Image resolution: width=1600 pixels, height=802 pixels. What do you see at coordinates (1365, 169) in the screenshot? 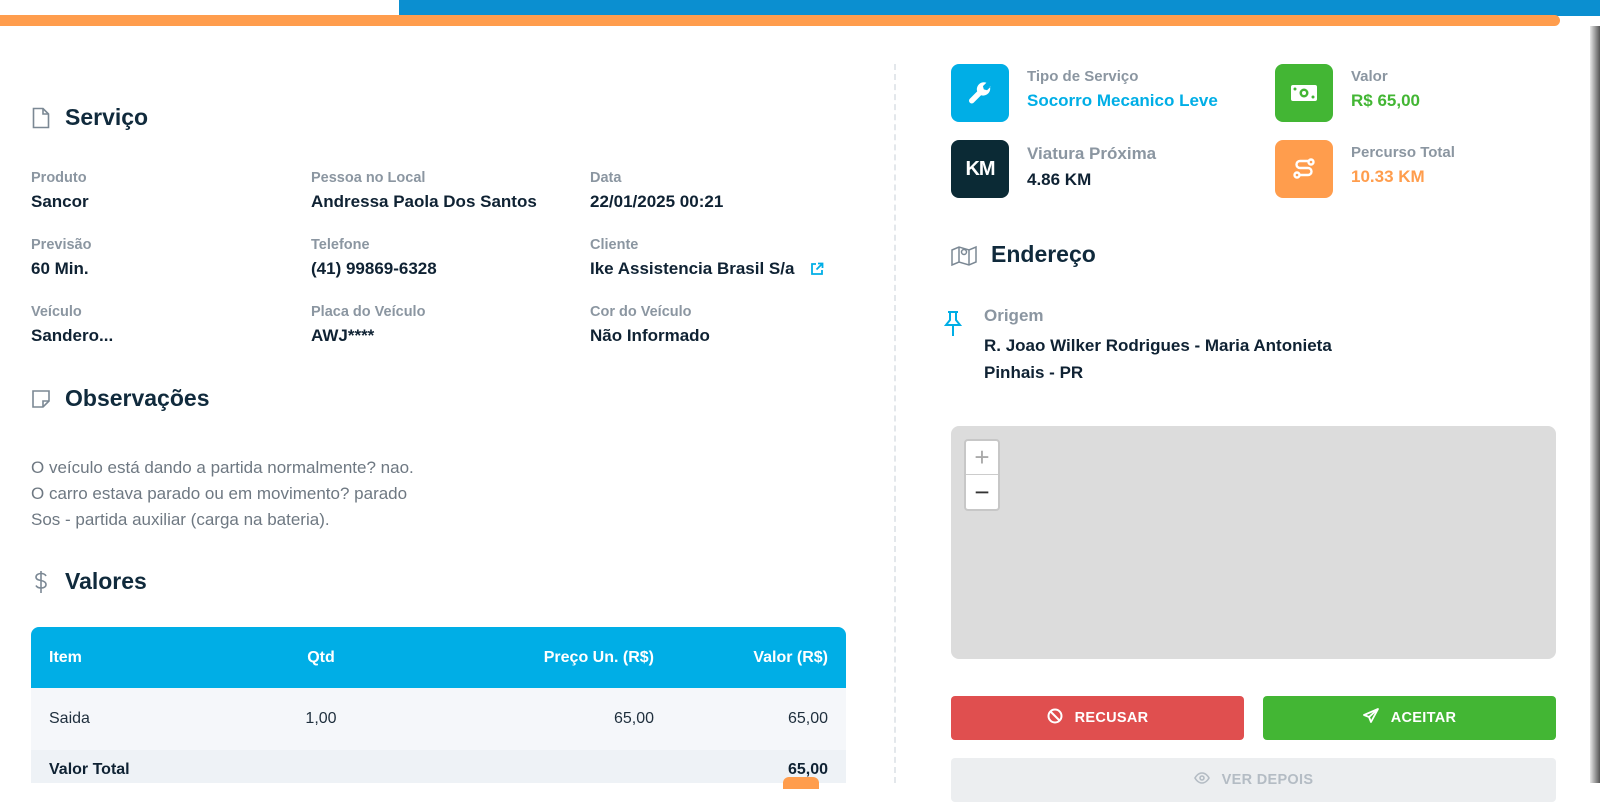
I see `card-percurso-total: Percurso Total 10.33 KM` at bounding box center [1365, 169].